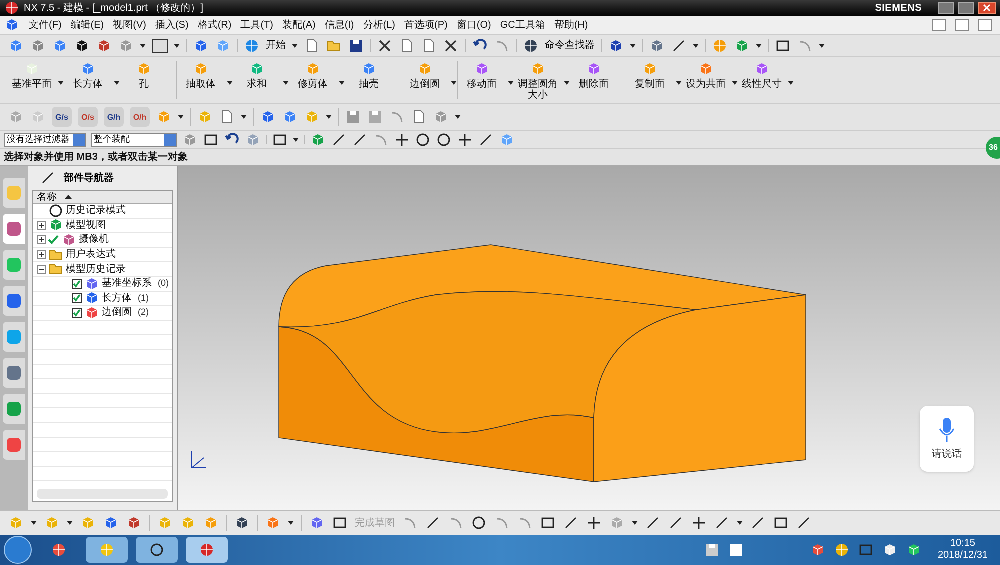 This screenshot has width=1000, height=565. What do you see at coordinates (710, 75) in the screenshot?
I see `feature-button: 设为共面` at bounding box center [710, 75].